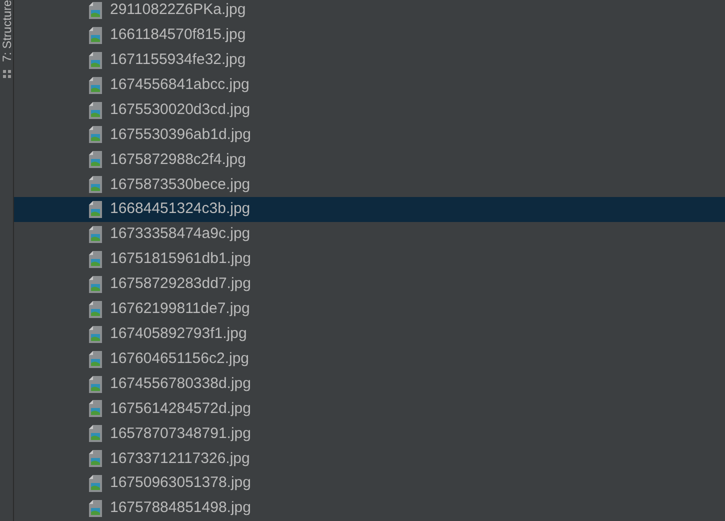 Image resolution: width=725 pixels, height=521 pixels. What do you see at coordinates (369, 384) in the screenshot?
I see `file-row: 1674556780338d.jpg` at bounding box center [369, 384].